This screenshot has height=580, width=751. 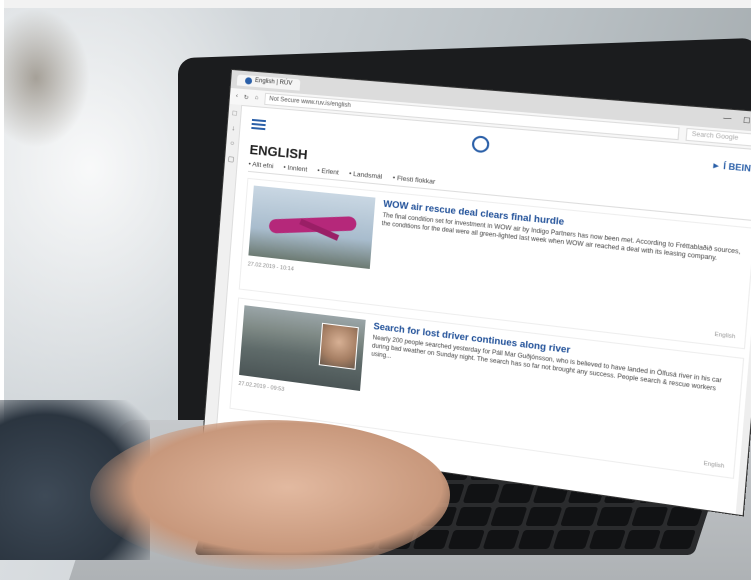 I want to click on tab-title: English | RÚV, so click(x=273, y=82).